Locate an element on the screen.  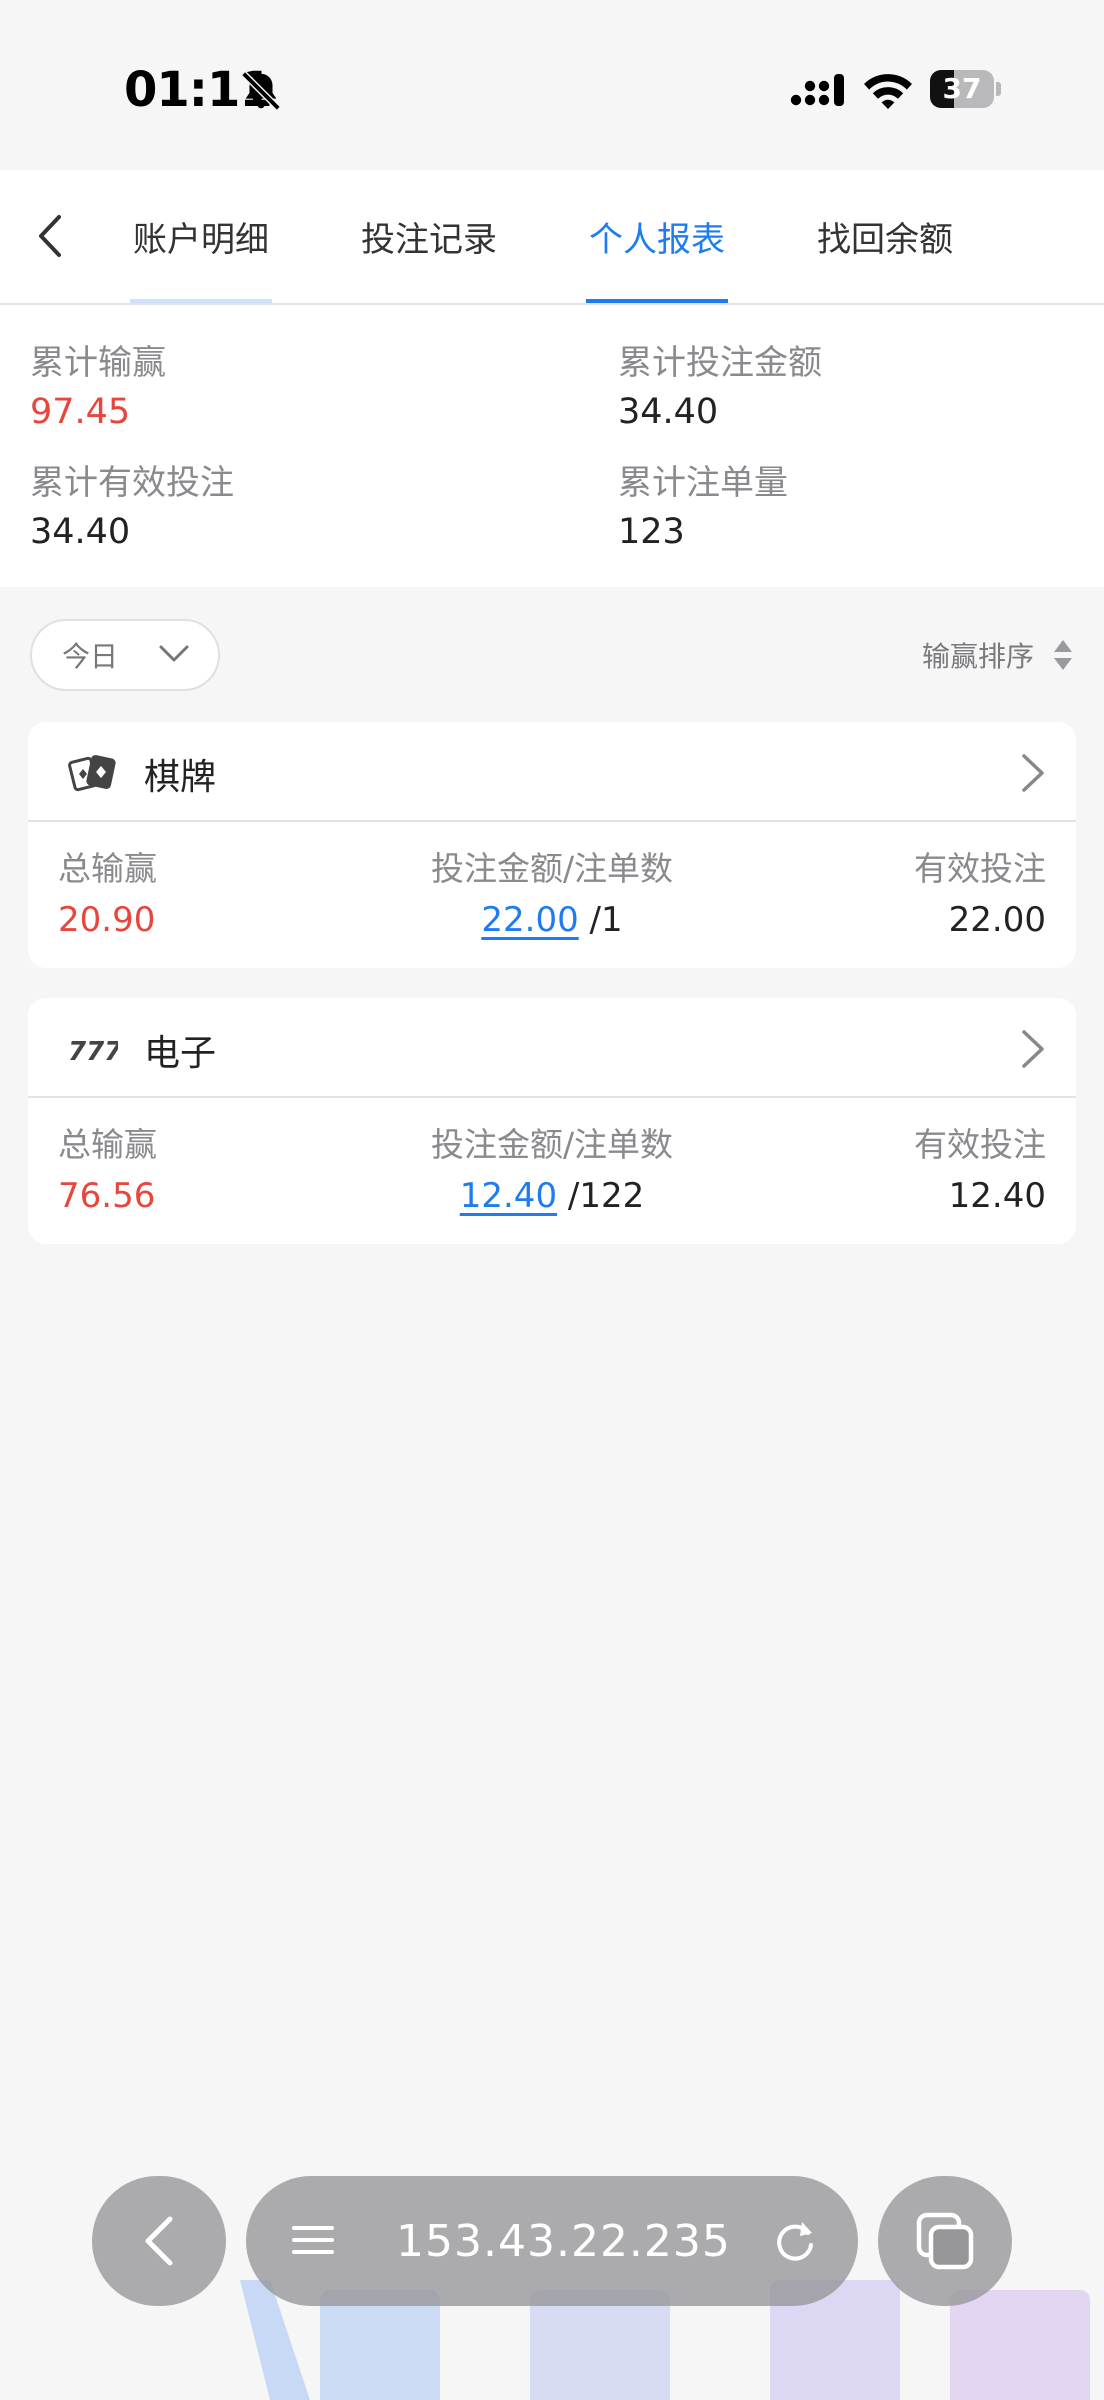
tab-personal-report: 个人报表 is located at coordinates (657, 236).